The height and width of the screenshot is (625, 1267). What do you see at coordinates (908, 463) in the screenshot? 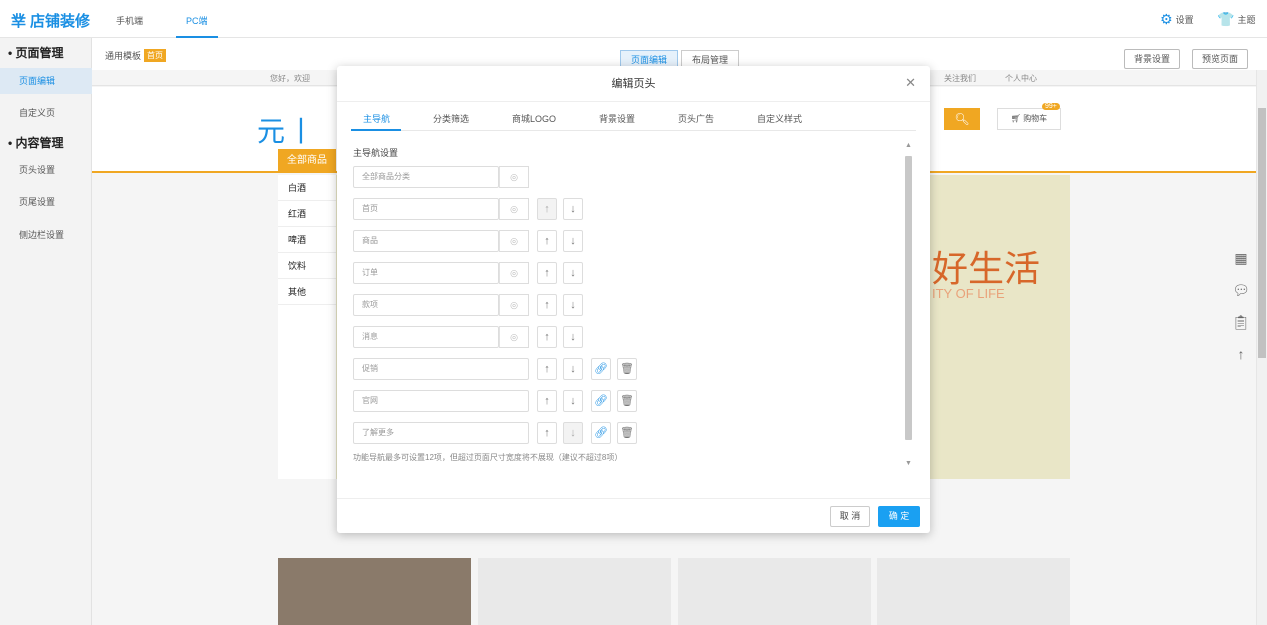
I see `scroll-down-icon: ▼` at bounding box center [908, 463].